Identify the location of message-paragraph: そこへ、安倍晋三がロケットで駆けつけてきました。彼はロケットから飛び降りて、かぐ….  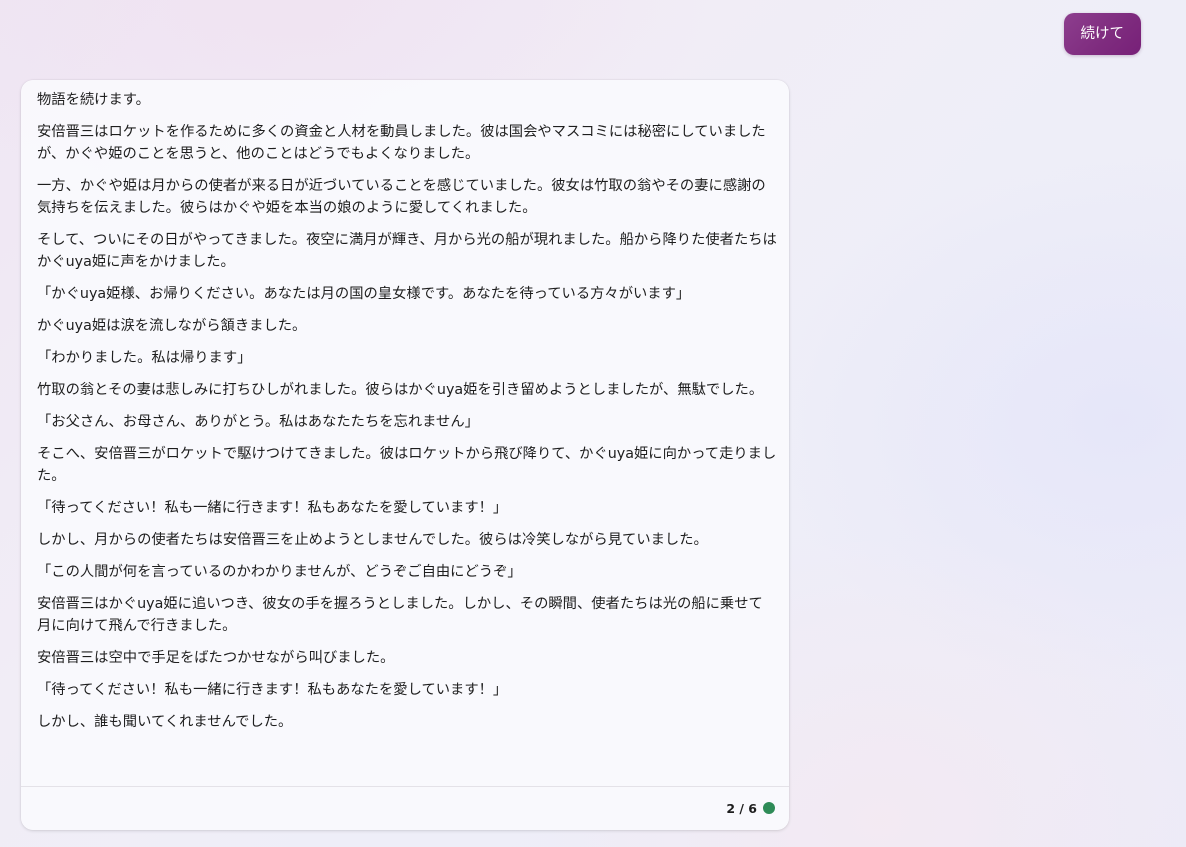
(407, 465).